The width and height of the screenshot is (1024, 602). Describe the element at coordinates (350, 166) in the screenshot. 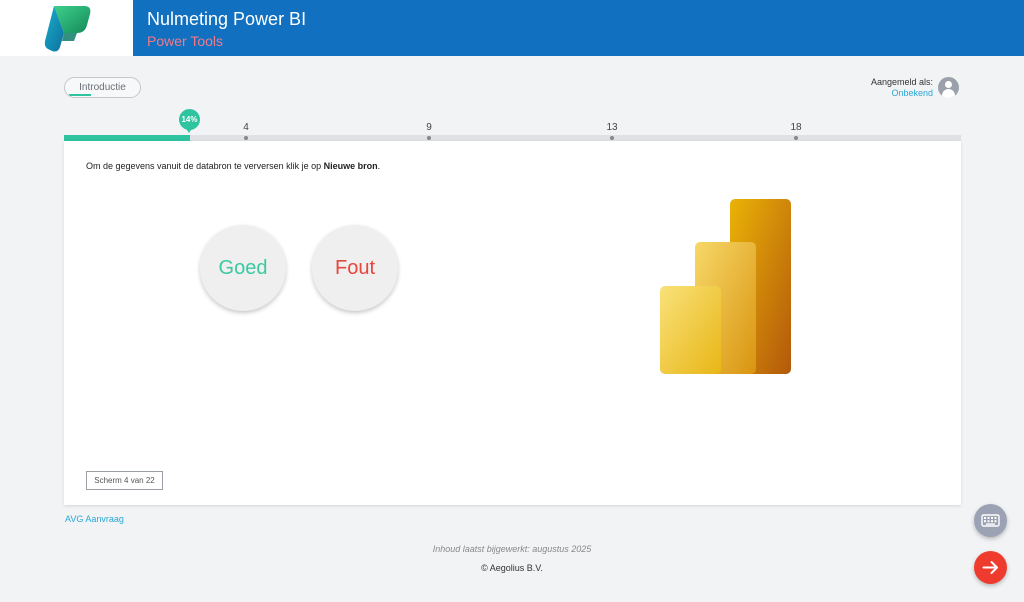

I see `question-keyword: Nieuwe bron` at that location.